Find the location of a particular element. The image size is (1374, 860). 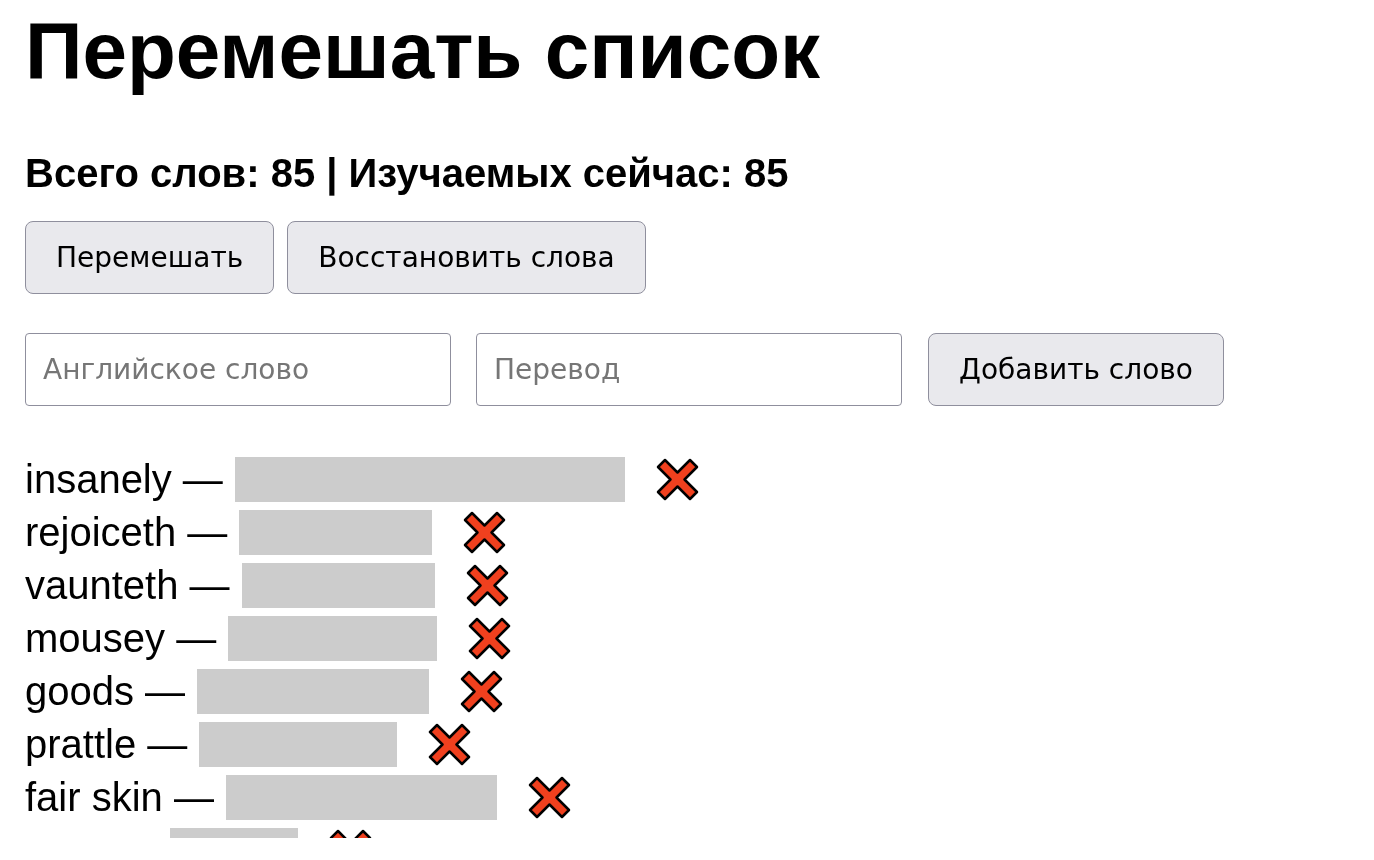

shuffle-button: Перемешать is located at coordinates (150, 257).